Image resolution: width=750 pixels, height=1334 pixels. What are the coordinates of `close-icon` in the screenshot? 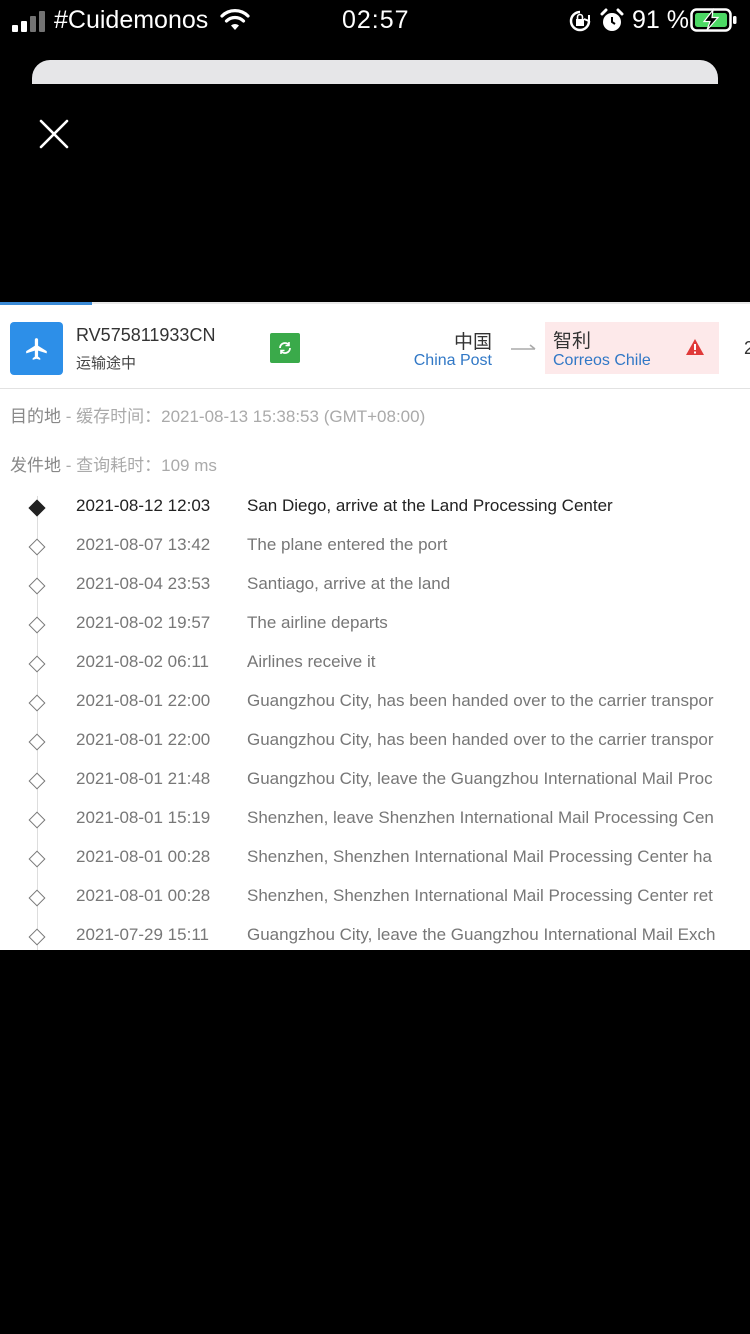 It's located at (54, 134).